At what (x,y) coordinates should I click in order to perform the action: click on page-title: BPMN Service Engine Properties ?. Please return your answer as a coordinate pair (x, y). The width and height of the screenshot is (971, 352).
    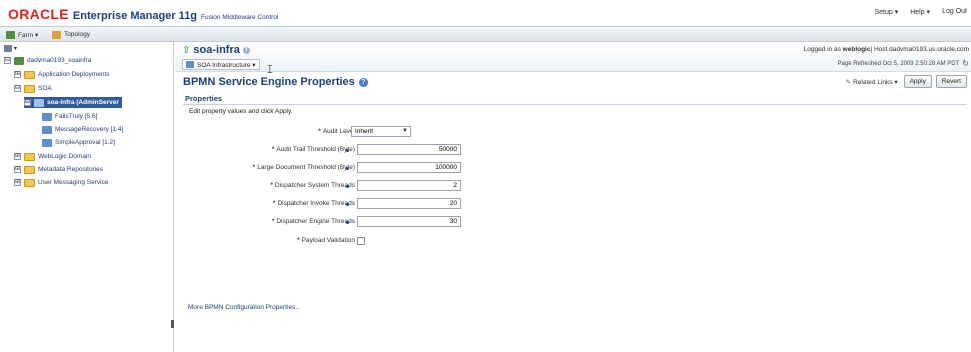
    Looking at the image, I should click on (275, 82).